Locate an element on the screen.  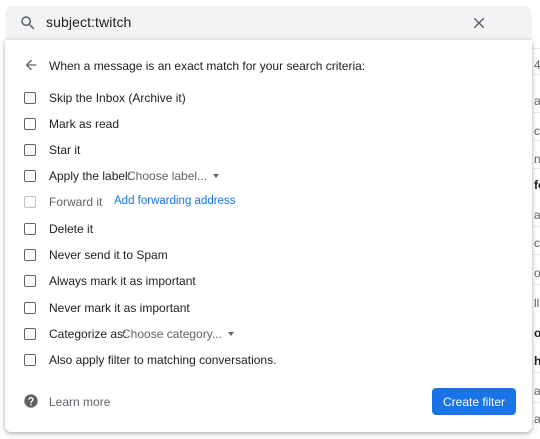
never-spam-checkbox is located at coordinates (30, 255).